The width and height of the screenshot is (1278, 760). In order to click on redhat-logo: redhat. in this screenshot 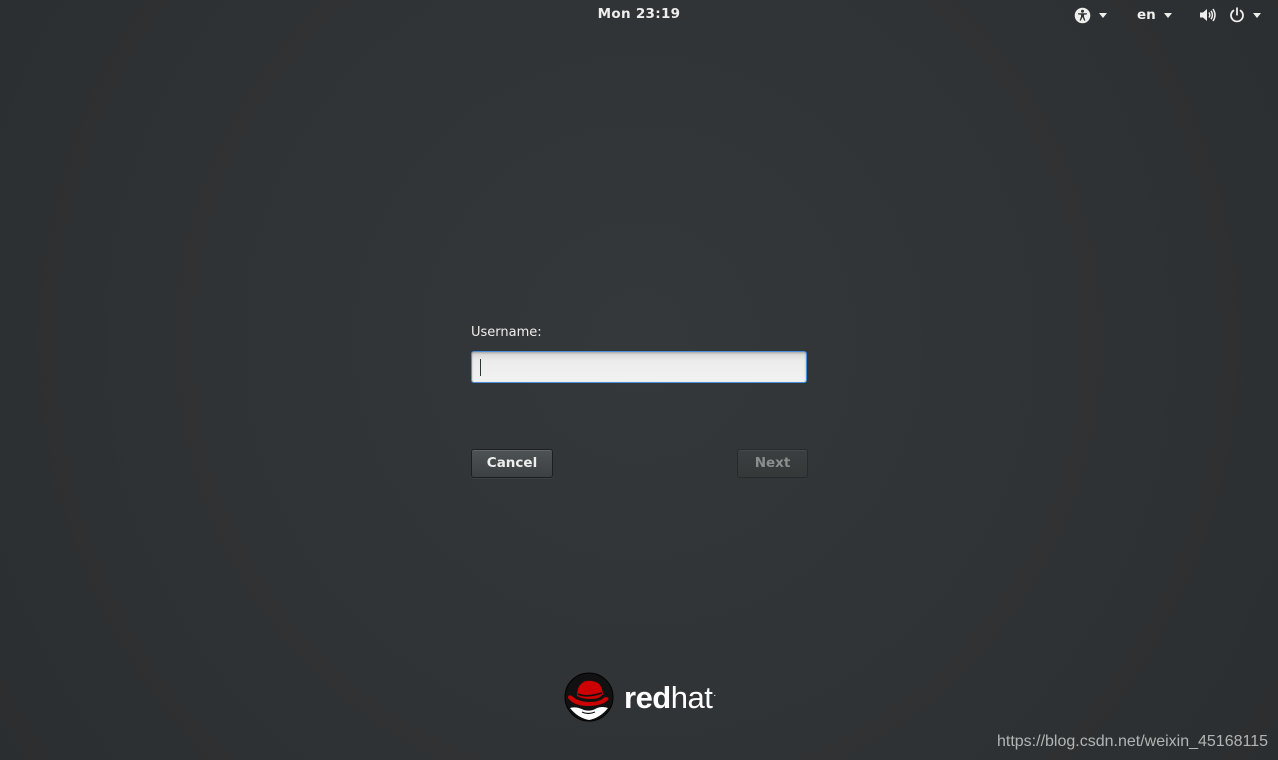, I will do `click(640, 697)`.